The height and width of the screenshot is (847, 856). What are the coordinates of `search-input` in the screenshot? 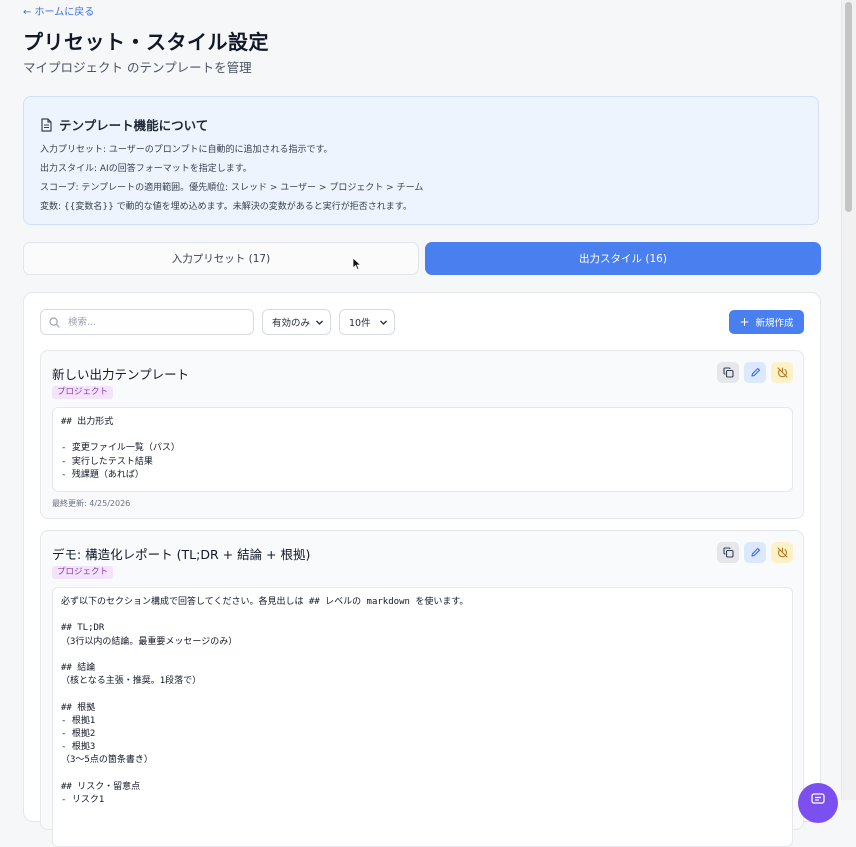 It's located at (153, 322).